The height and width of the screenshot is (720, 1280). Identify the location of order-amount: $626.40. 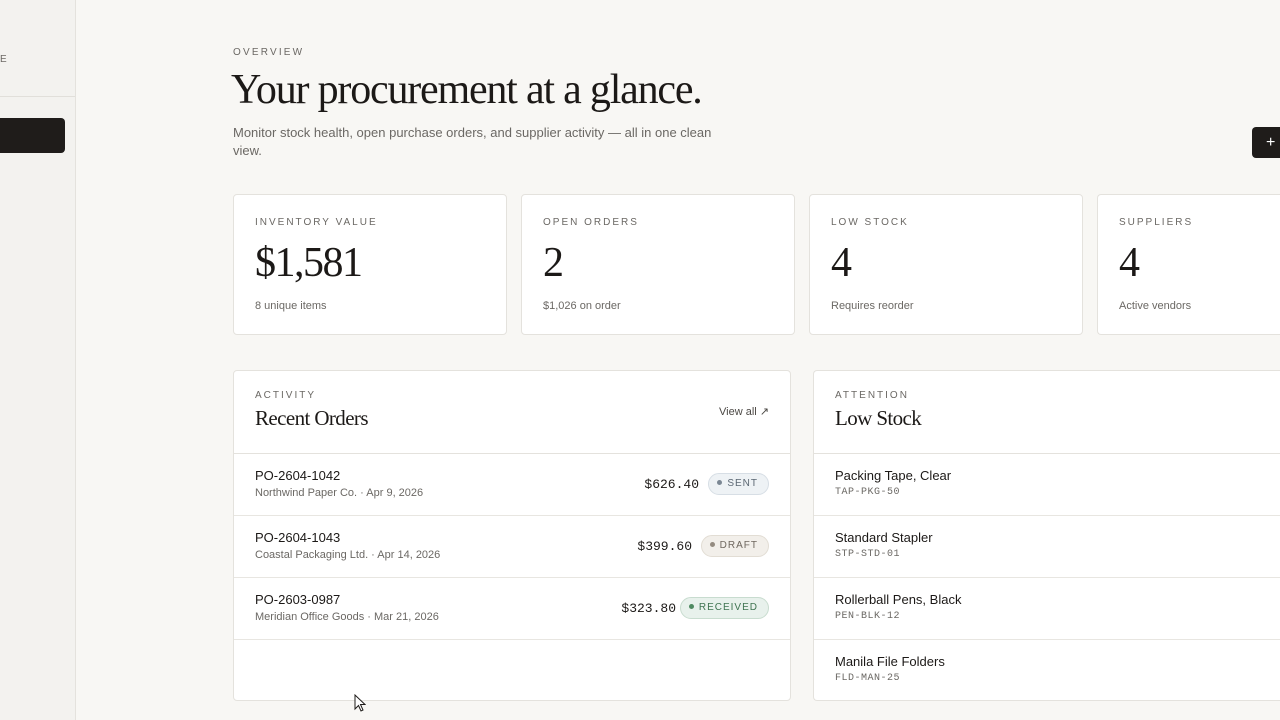
(671, 484).